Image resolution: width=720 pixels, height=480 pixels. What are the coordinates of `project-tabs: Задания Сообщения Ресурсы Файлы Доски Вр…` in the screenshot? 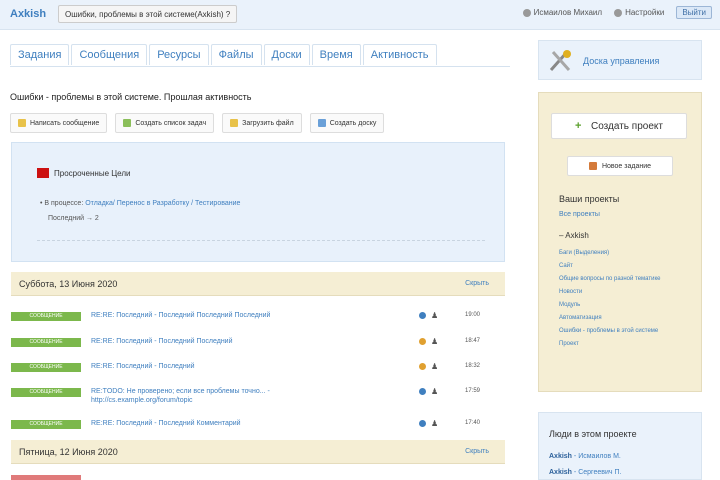 It's located at (224, 54).